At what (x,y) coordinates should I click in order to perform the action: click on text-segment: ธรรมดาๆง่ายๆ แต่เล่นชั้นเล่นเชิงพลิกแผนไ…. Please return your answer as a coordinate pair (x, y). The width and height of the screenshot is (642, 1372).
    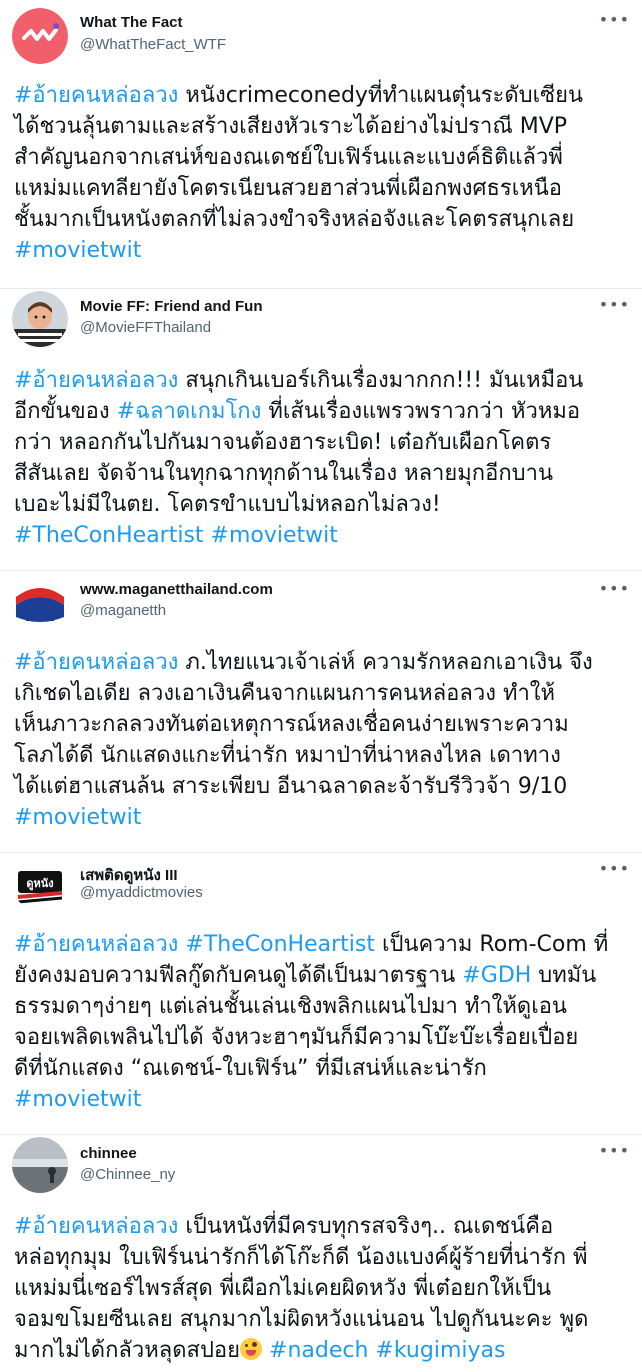
    Looking at the image, I should click on (290, 1006).